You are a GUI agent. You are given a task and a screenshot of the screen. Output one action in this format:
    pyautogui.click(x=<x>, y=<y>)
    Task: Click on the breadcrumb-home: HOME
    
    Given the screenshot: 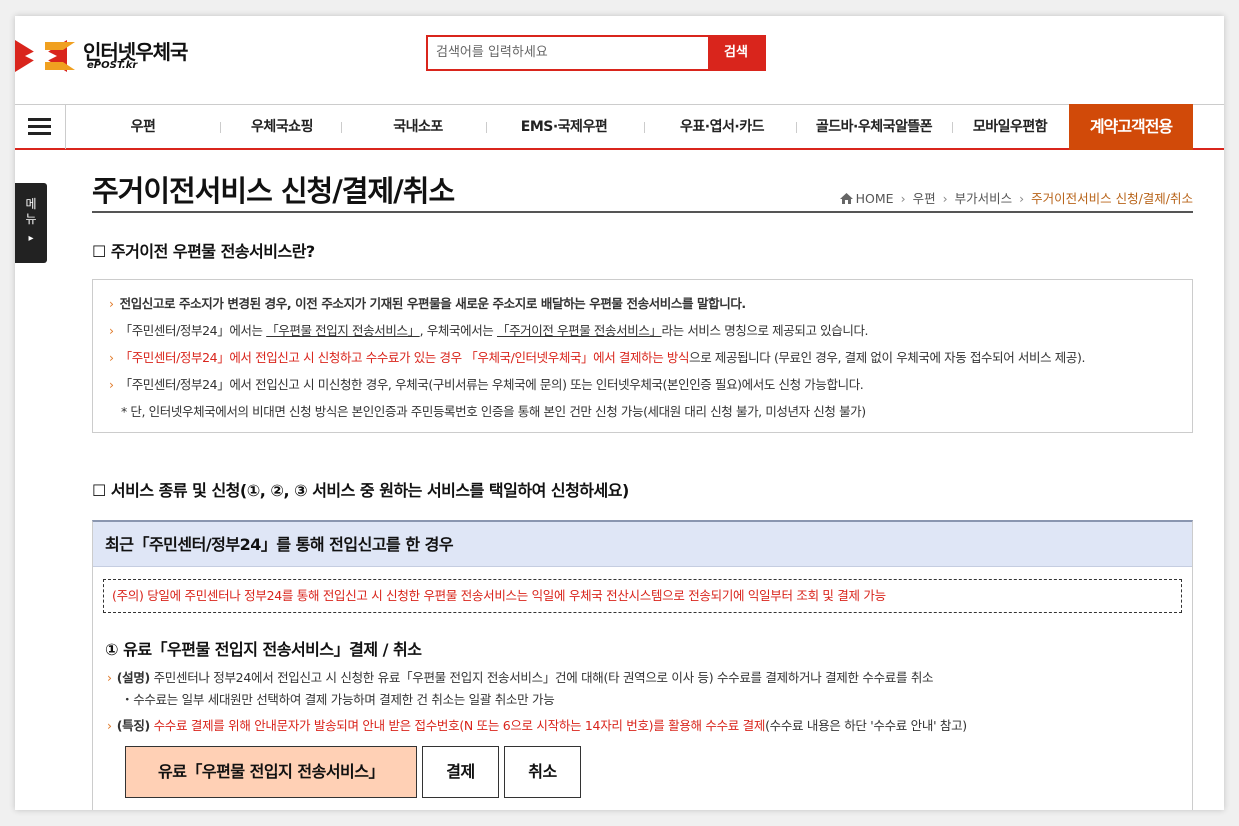 What is the action you would take?
    pyautogui.click(x=875, y=198)
    